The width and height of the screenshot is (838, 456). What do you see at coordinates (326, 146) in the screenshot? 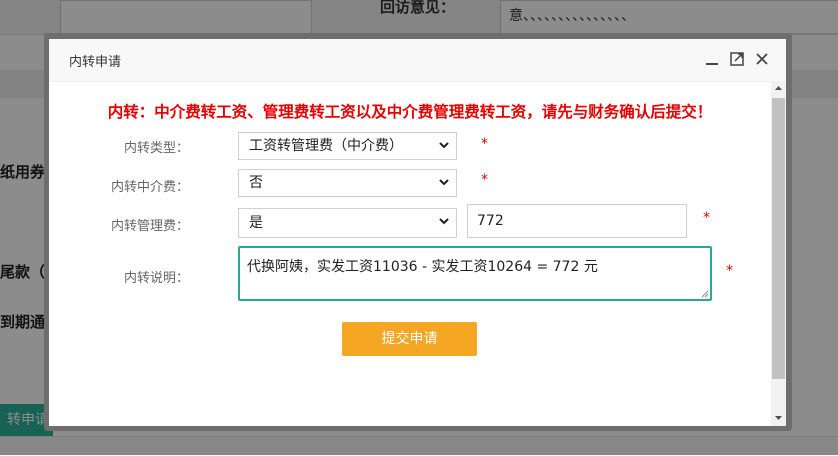
I see `transfer-type-value: 工资转管理费（中介费）` at bounding box center [326, 146].